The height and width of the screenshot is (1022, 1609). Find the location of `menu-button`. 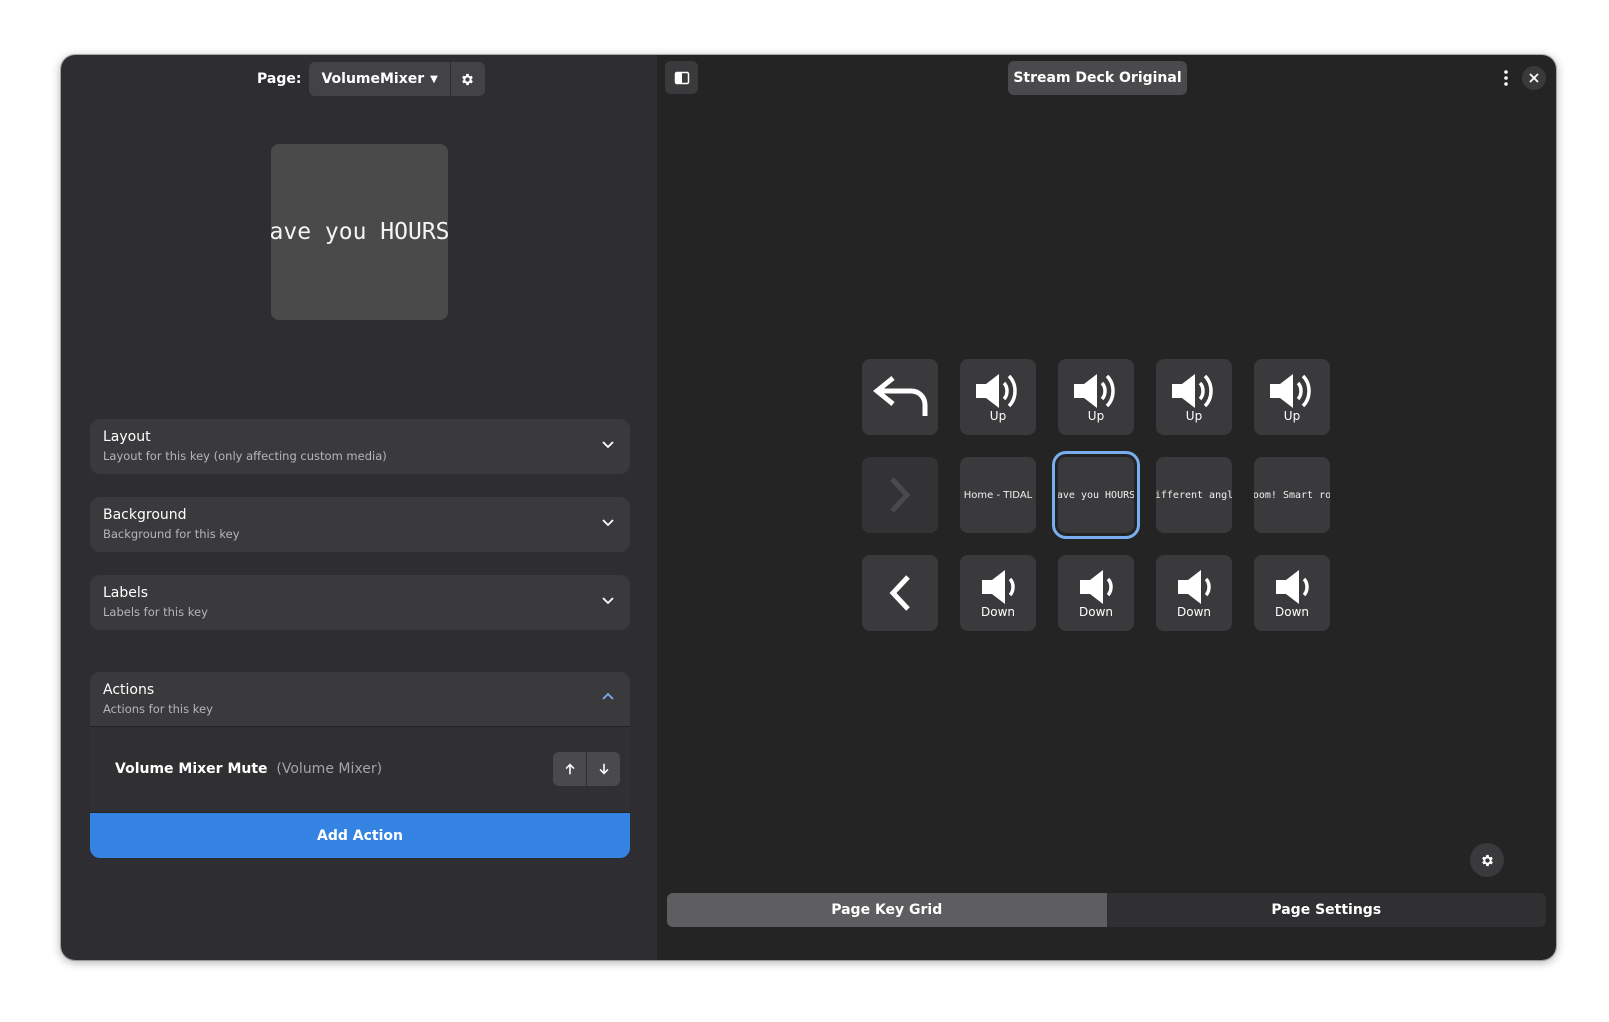

menu-button is located at coordinates (1506, 78).